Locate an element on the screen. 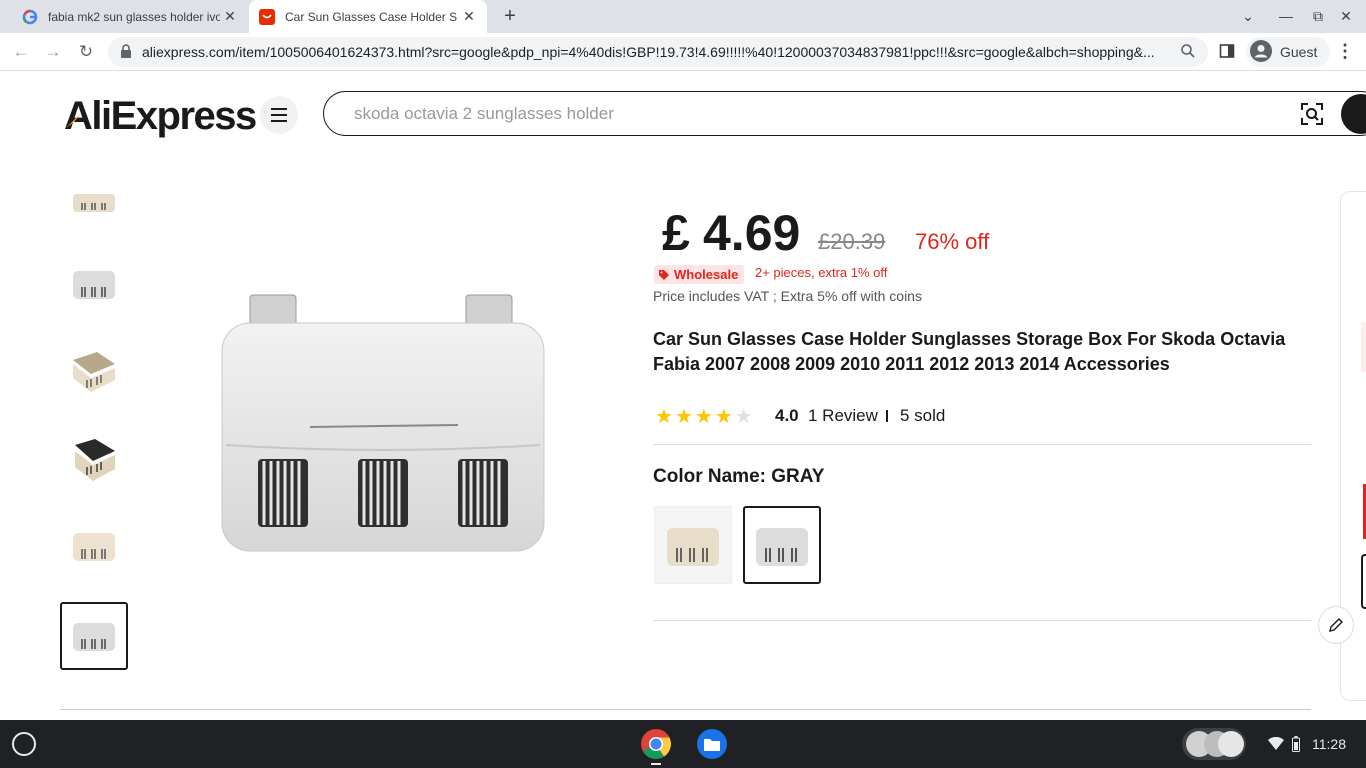 This screenshot has width=1366, height=768. profile-label: Guest is located at coordinates (1299, 52).